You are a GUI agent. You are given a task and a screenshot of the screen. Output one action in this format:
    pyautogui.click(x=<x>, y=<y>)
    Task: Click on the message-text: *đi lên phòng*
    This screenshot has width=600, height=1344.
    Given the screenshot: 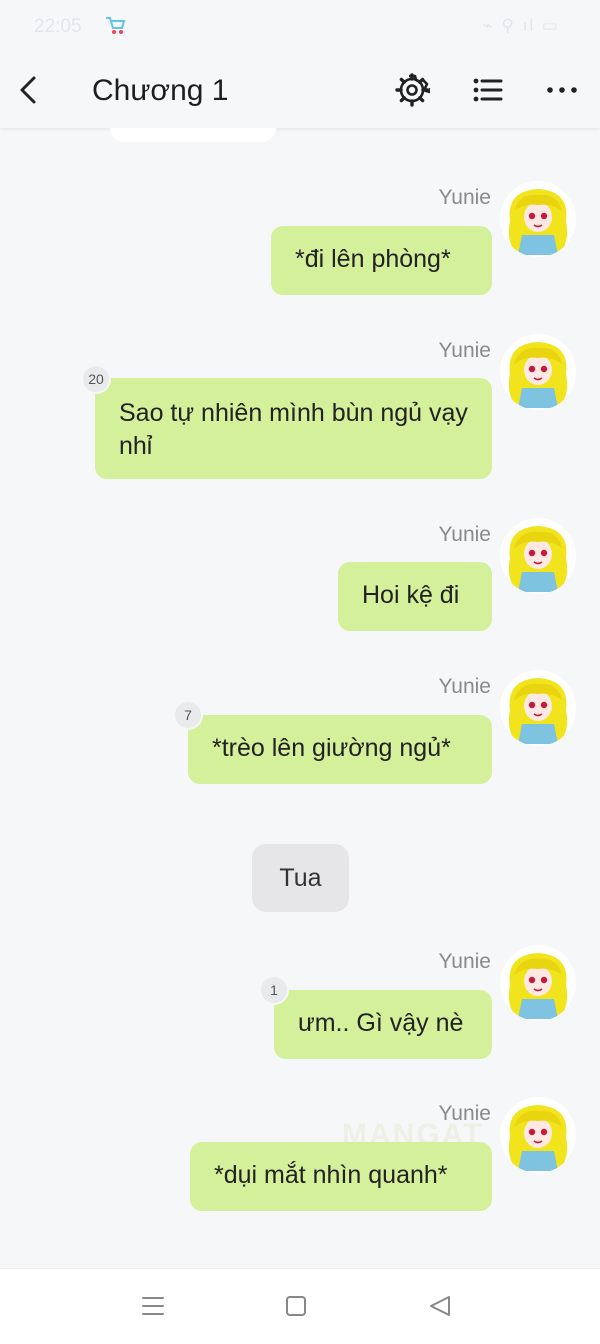 What is the action you would take?
    pyautogui.click(x=373, y=259)
    